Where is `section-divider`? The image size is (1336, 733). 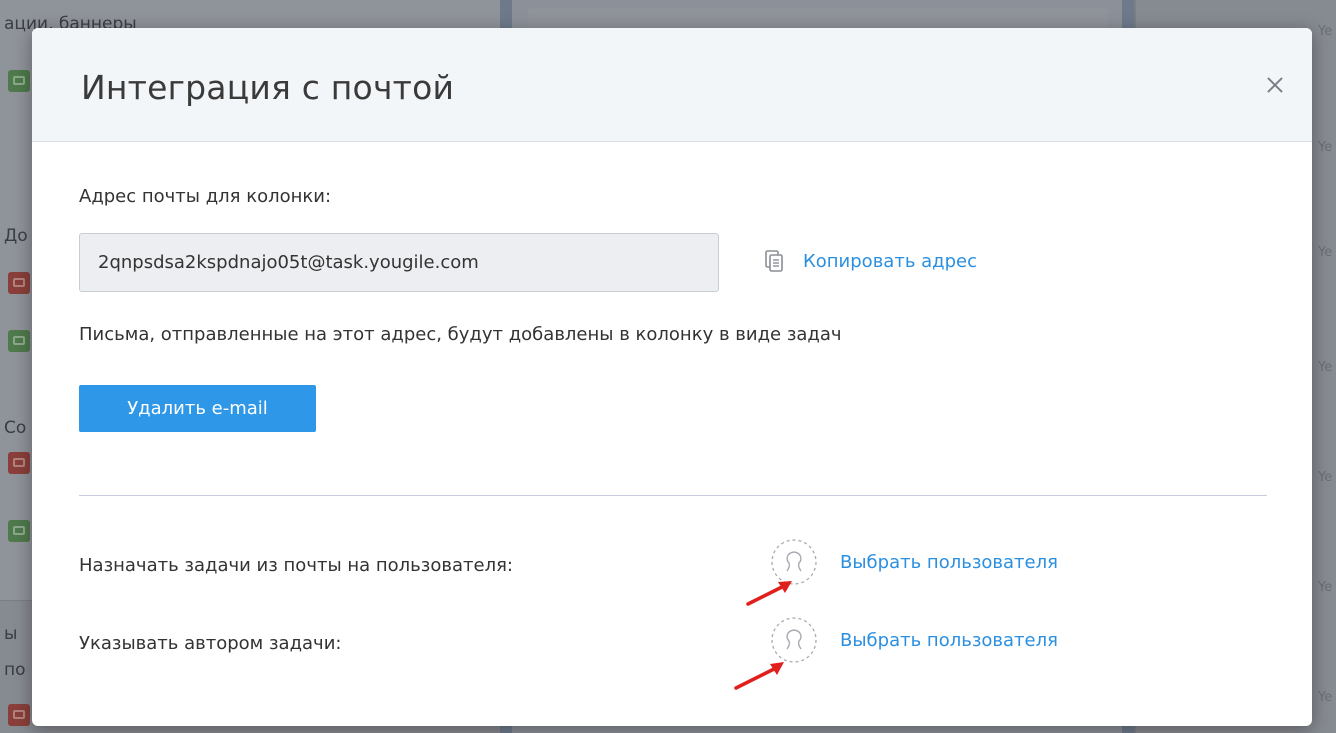 section-divider is located at coordinates (673, 495).